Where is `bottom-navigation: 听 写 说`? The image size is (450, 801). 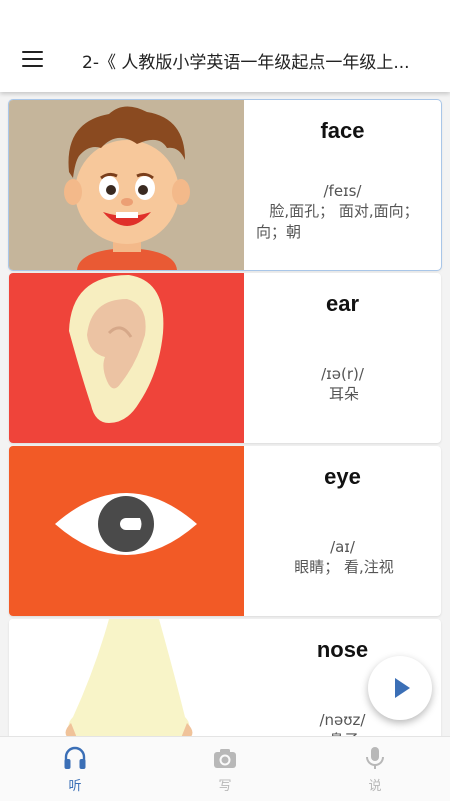 bottom-navigation: 听 写 说 is located at coordinates (225, 768).